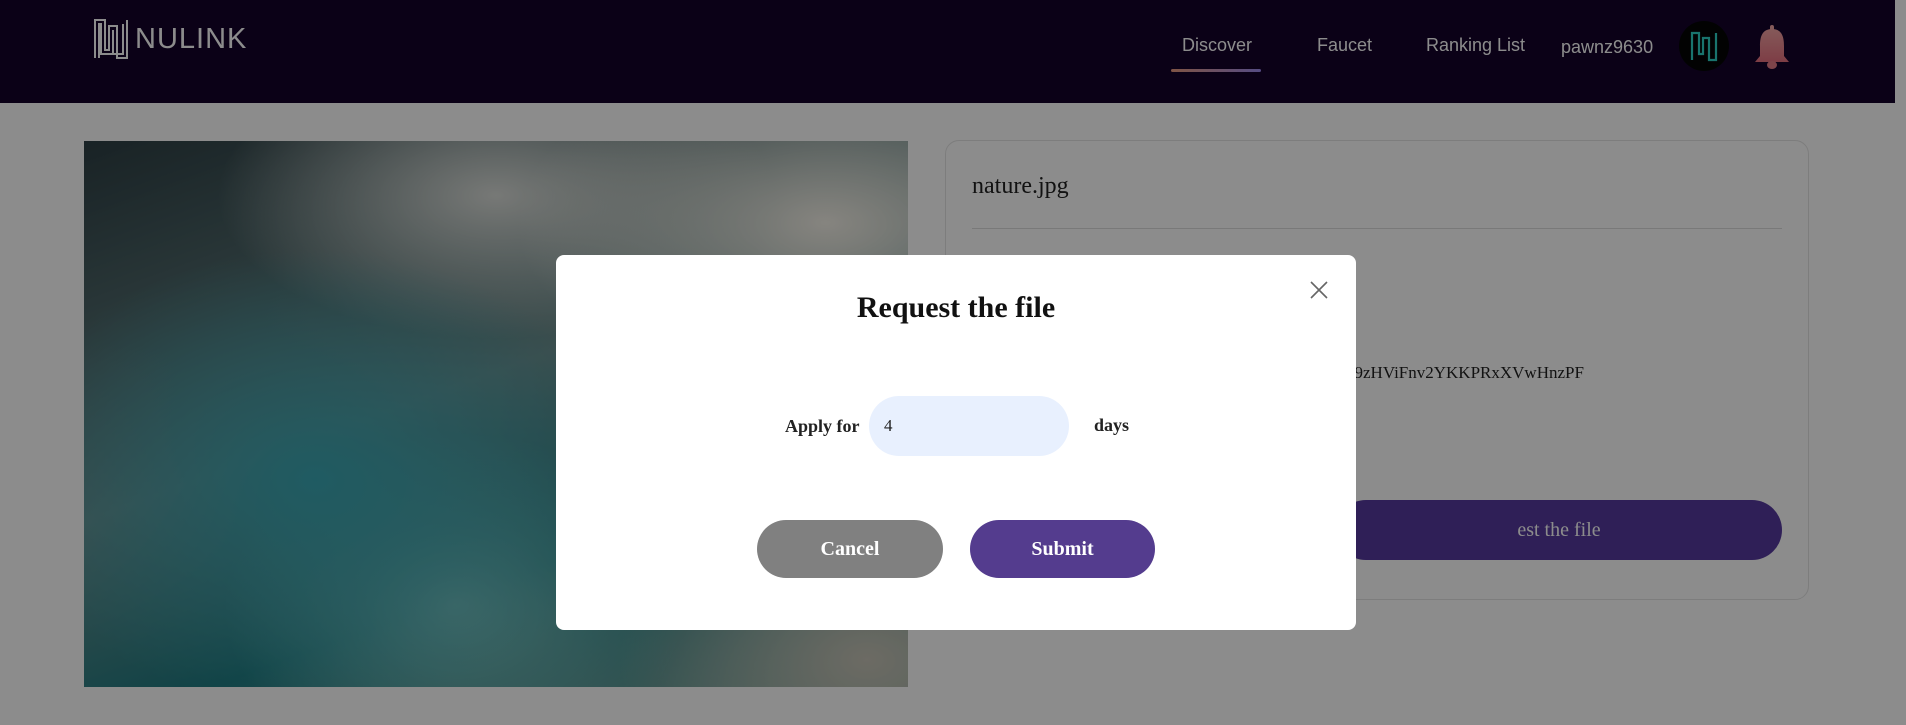  I want to click on apply-for-label: Apply for, so click(822, 426).